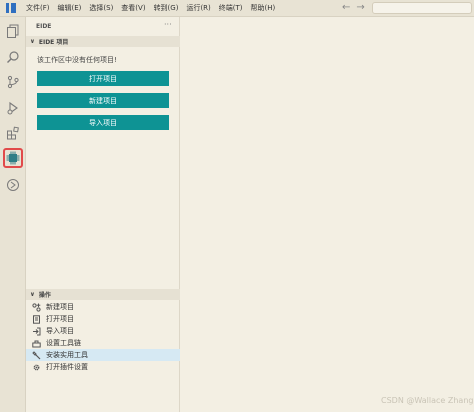 The height and width of the screenshot is (412, 474). Describe the element at coordinates (103, 343) in the screenshot. I see `action-setup-toolchain: 设置工具链` at that location.